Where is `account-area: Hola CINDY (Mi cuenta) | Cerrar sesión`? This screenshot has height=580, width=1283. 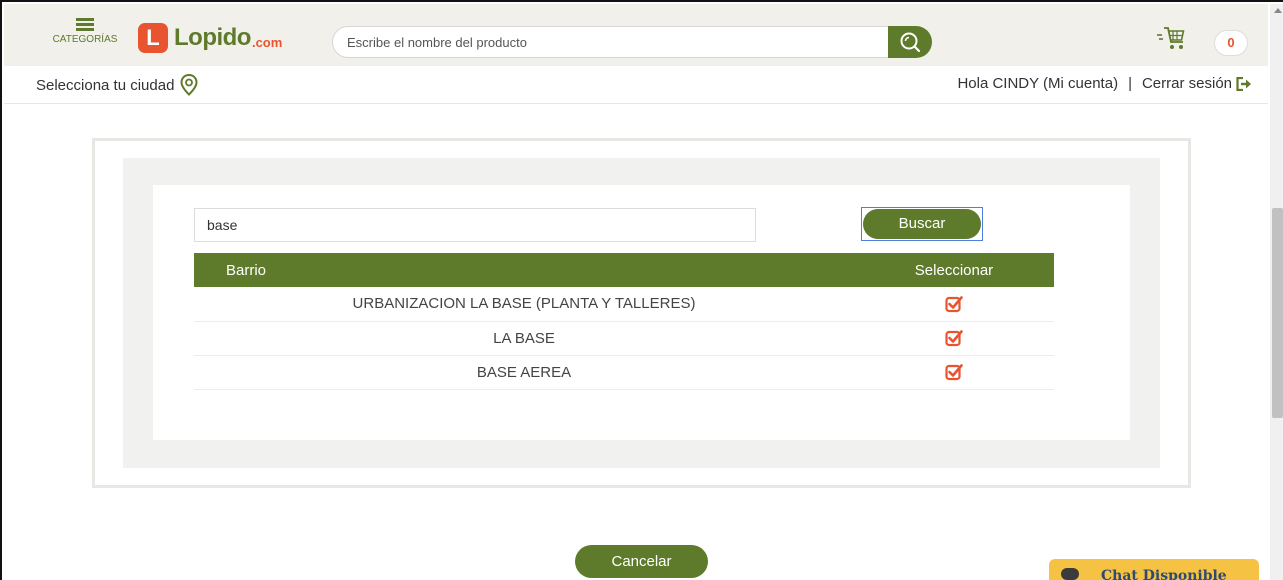
account-area: Hola CINDY (Mi cuenta) | Cerrar sesión is located at coordinates (1104, 83).